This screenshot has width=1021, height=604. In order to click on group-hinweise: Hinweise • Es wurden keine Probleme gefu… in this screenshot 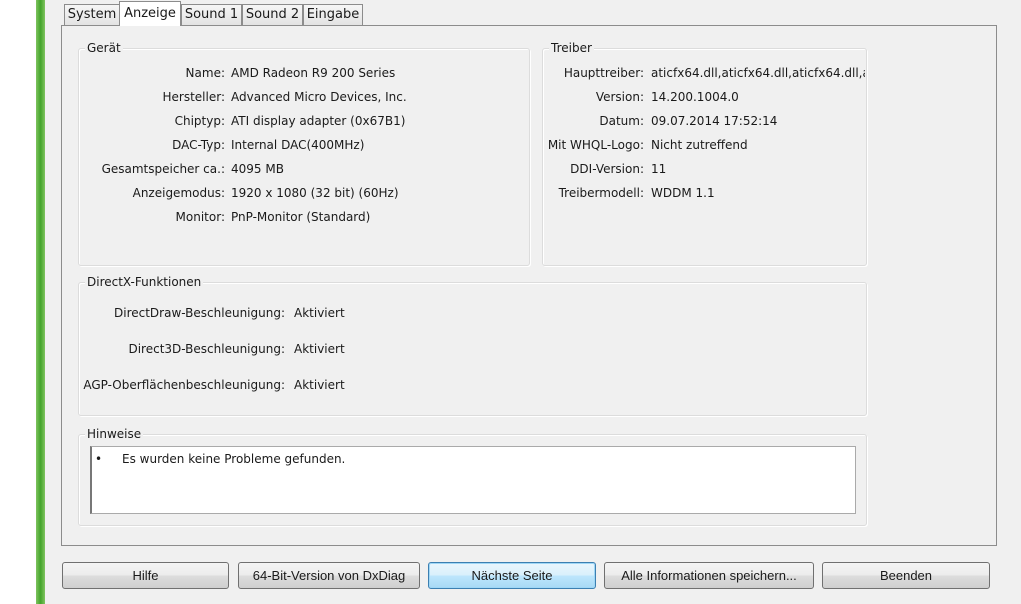, I will do `click(472, 476)`.